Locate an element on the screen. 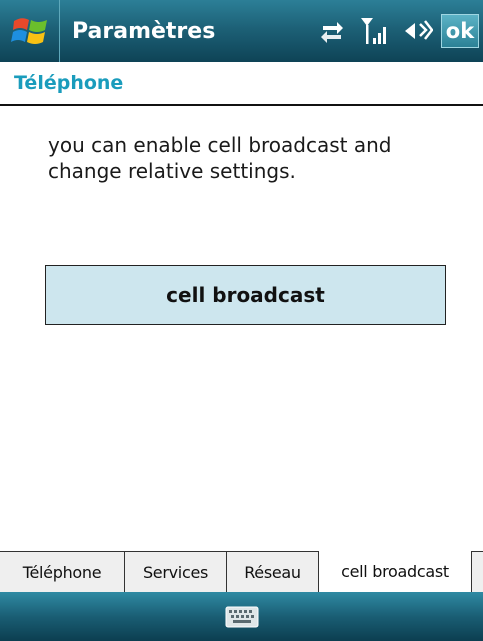 This screenshot has width=483, height=641. tab-bar-filler is located at coordinates (477, 572).